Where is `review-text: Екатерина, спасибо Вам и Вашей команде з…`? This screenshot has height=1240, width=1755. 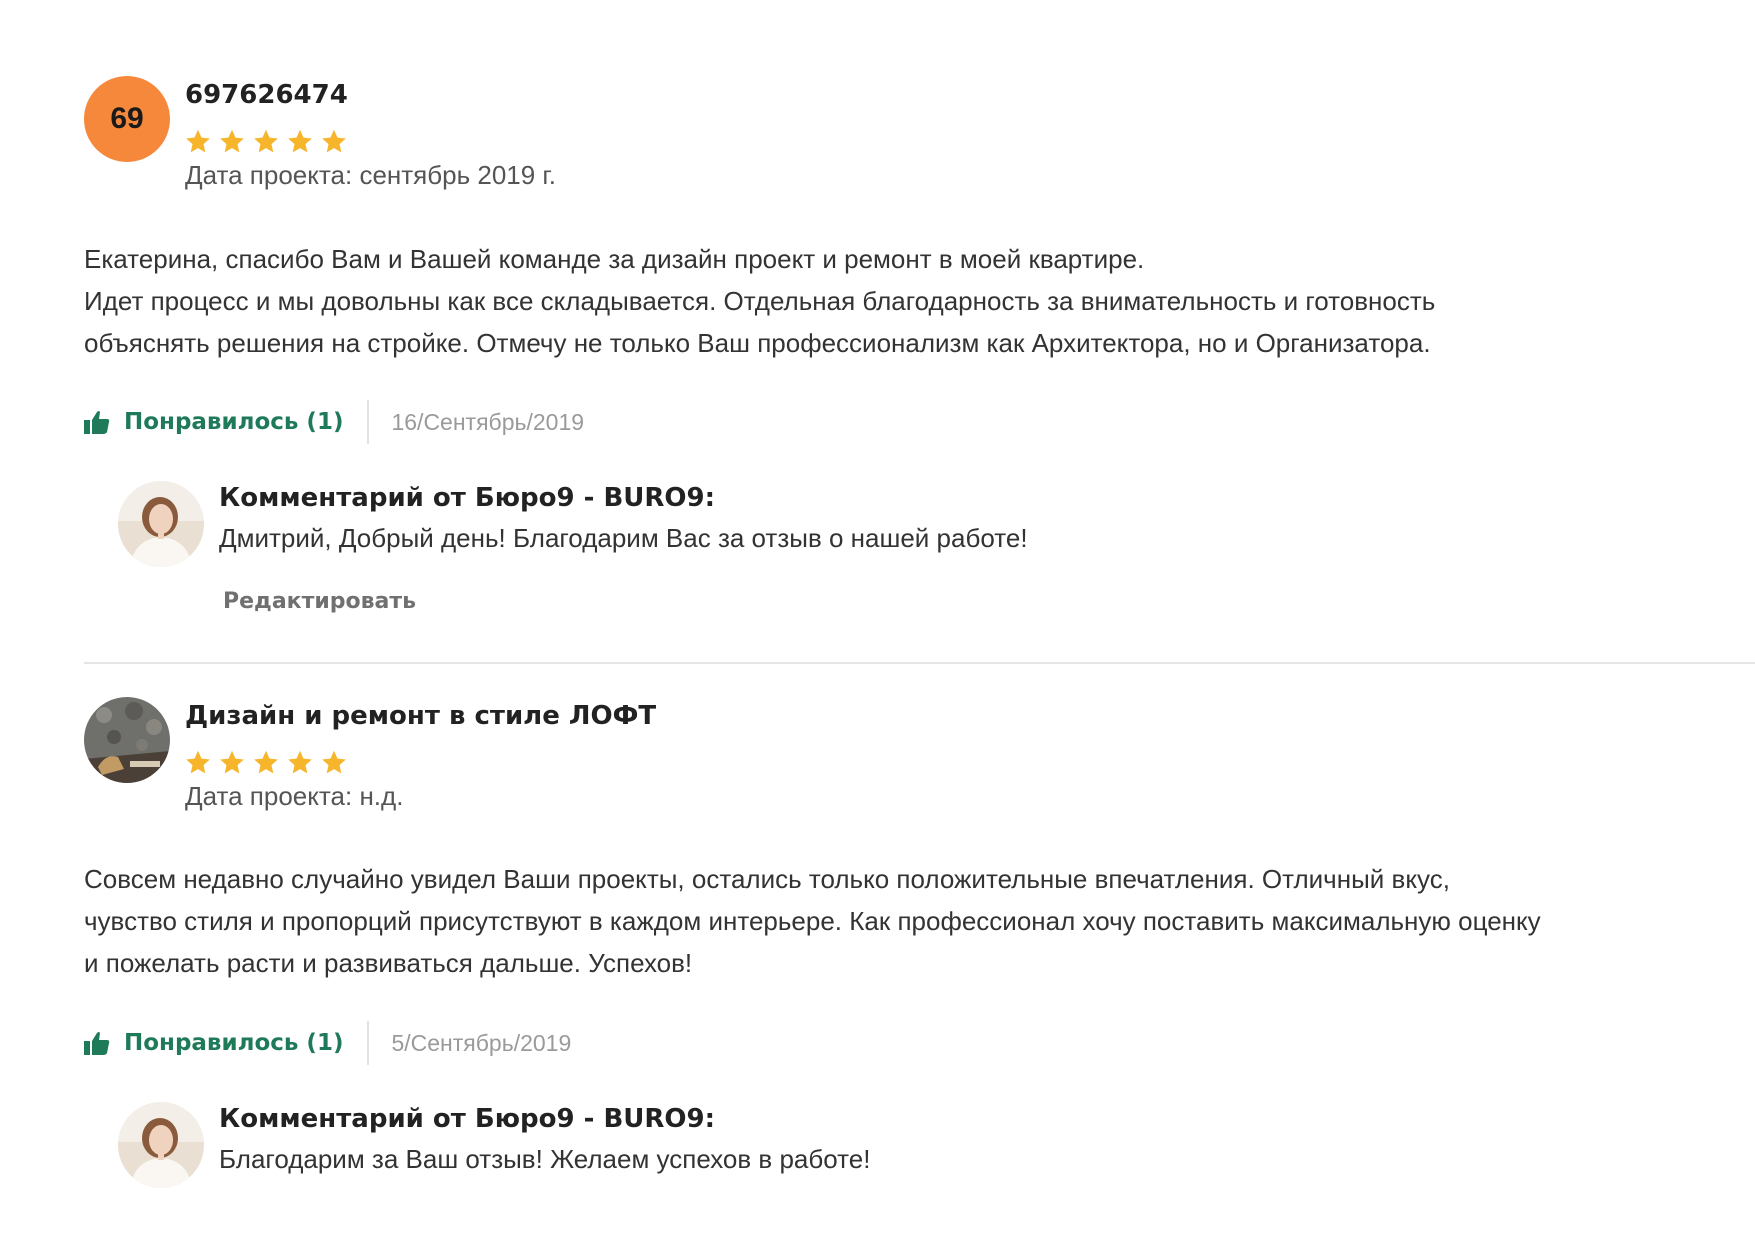 review-text: Екатерина, спасибо Вам и Вашей команде з… is located at coordinates (760, 301).